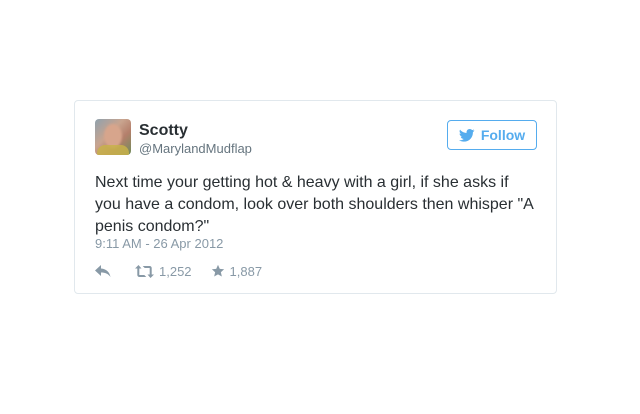 The height and width of the screenshot is (414, 640). What do you see at coordinates (503, 135) in the screenshot?
I see `follow-button-label: Follow` at bounding box center [503, 135].